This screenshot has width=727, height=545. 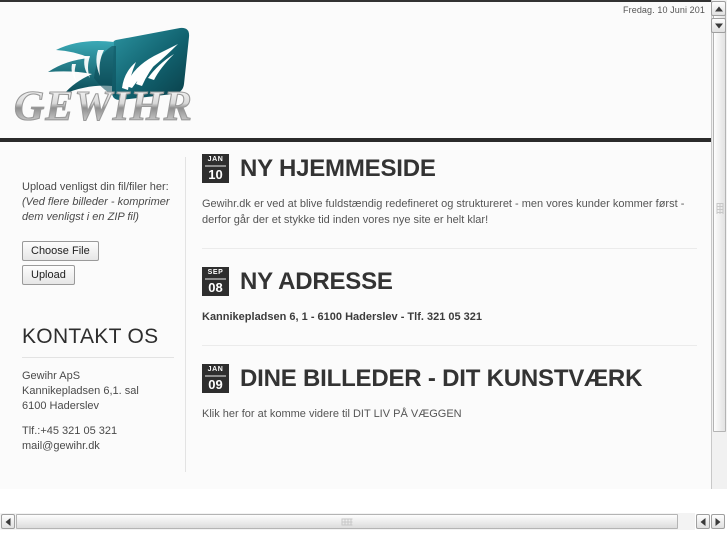 I want to click on scroll-left-end-button, so click(x=703, y=521).